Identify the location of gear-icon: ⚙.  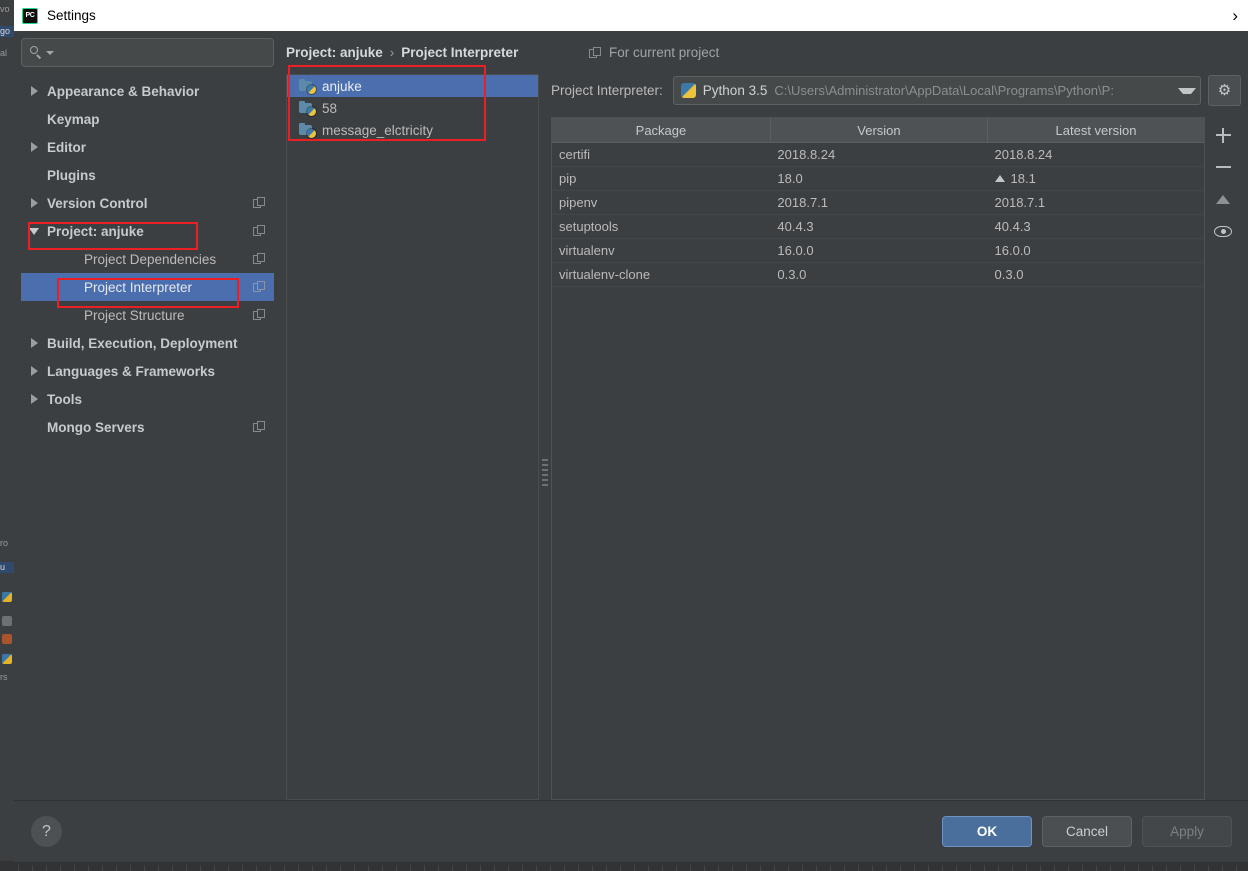
(1224, 90).